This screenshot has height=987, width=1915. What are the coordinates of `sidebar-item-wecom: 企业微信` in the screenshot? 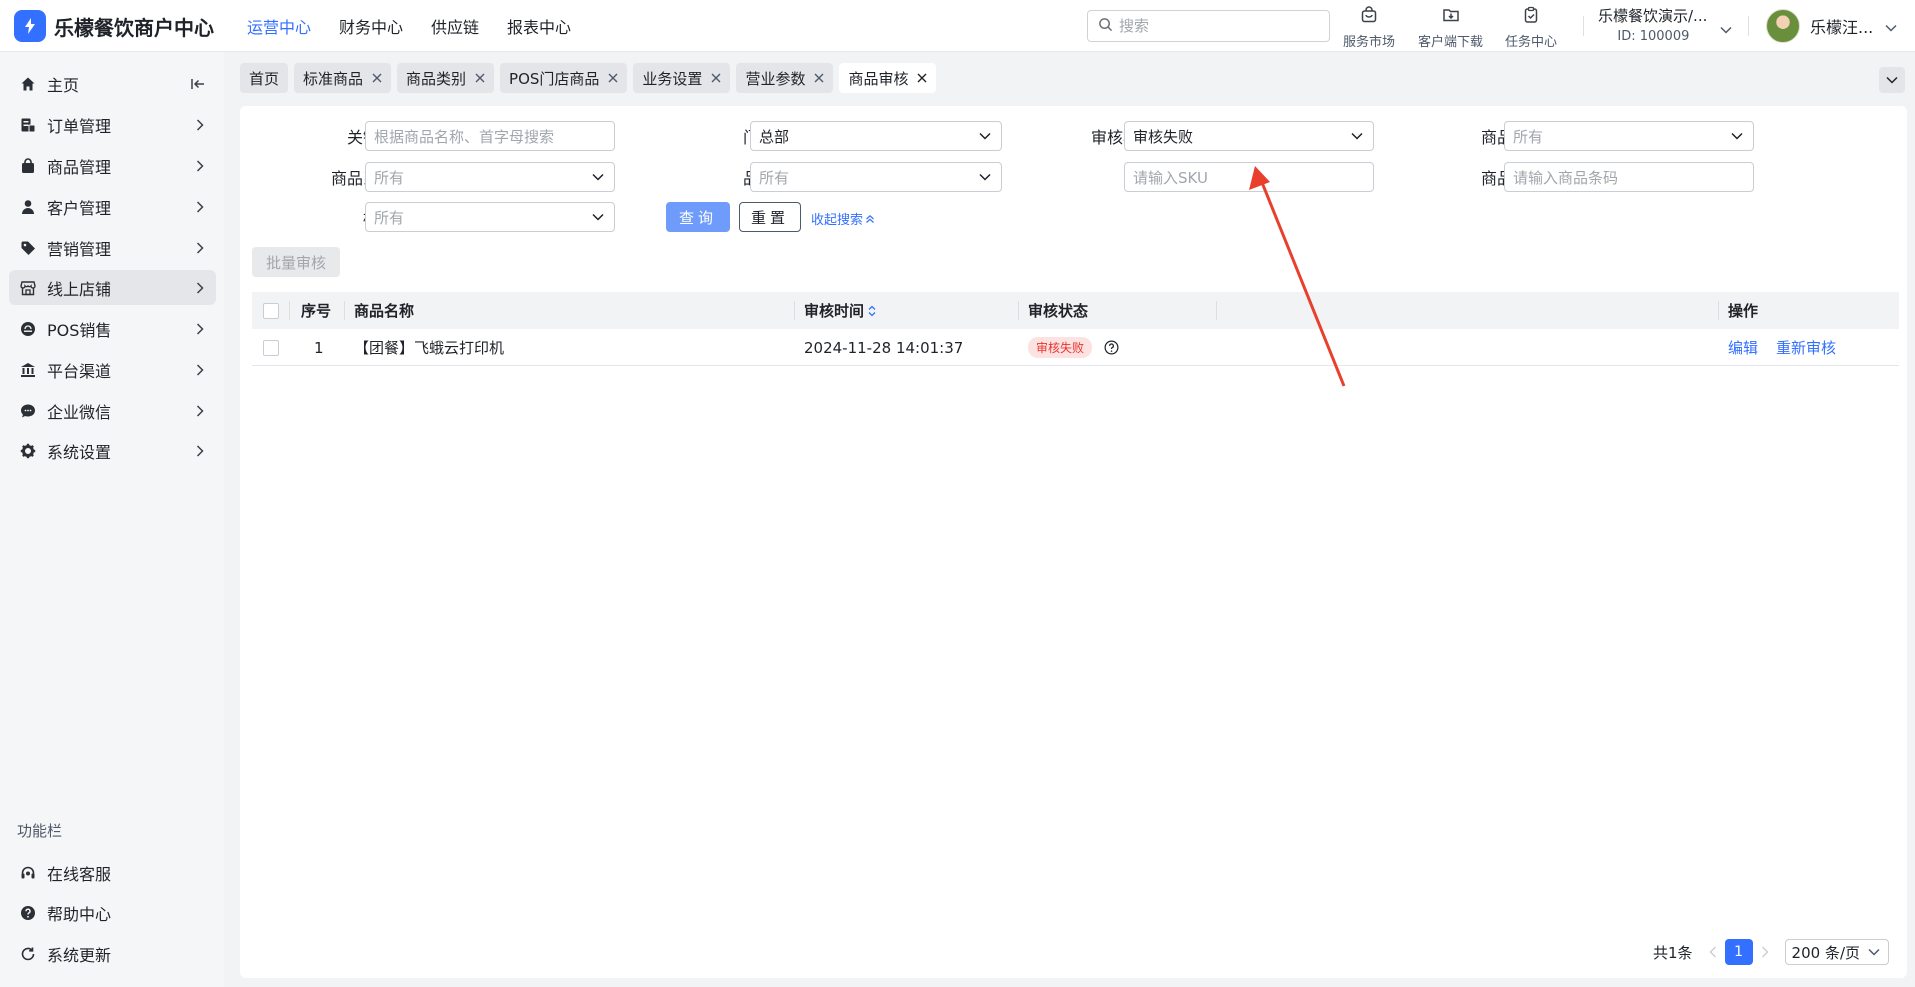 It's located at (112, 410).